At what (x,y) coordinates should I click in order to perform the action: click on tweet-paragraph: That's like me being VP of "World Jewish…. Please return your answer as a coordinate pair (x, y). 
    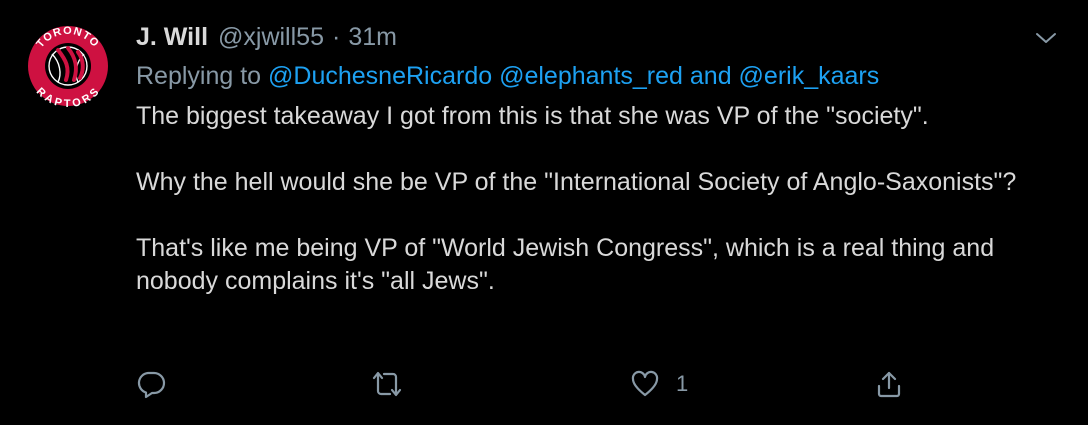
    Looking at the image, I should click on (565, 264).